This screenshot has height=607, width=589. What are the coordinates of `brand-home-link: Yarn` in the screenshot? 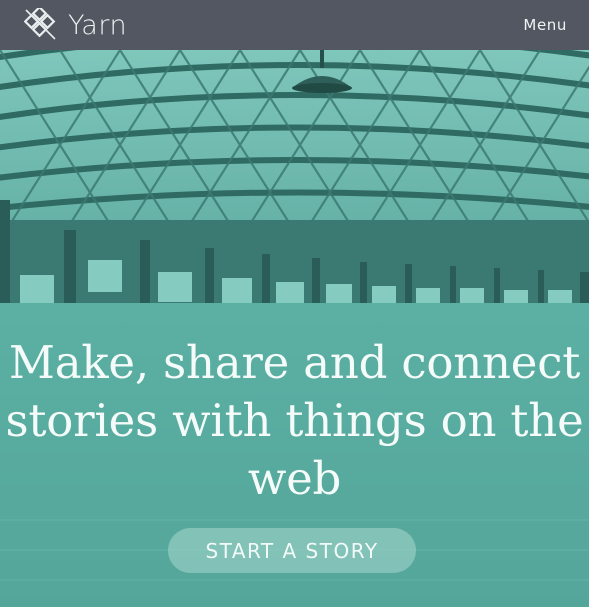 It's located at (75, 25).